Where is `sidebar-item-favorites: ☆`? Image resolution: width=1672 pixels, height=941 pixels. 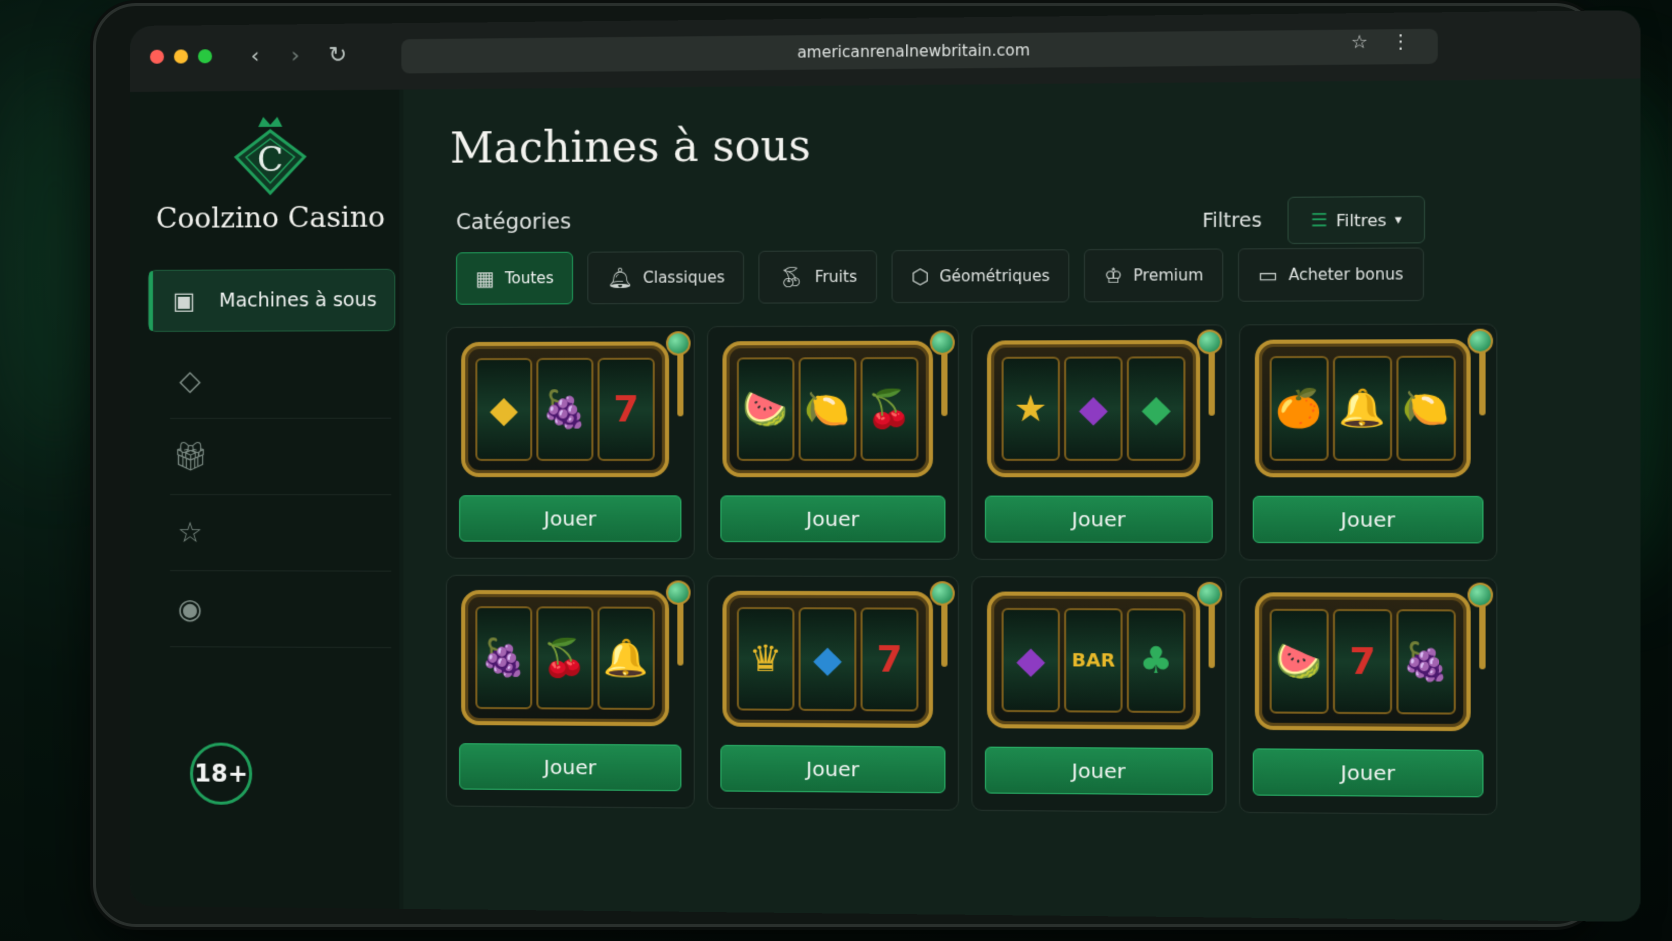 sidebar-item-favorites: ☆ is located at coordinates (280, 533).